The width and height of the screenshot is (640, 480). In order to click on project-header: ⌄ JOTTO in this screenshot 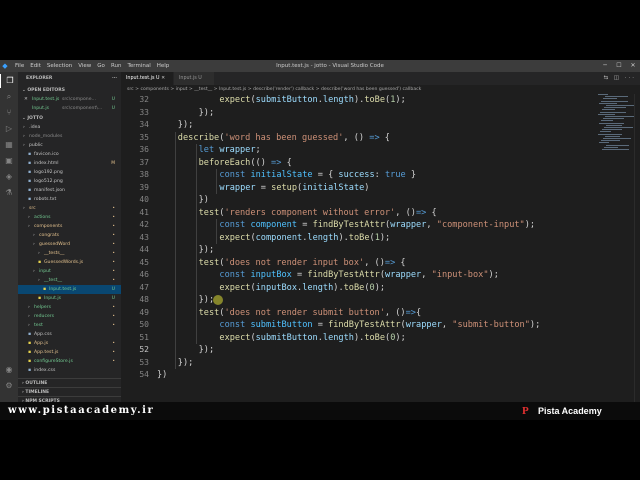, I will do `click(69, 118)`.